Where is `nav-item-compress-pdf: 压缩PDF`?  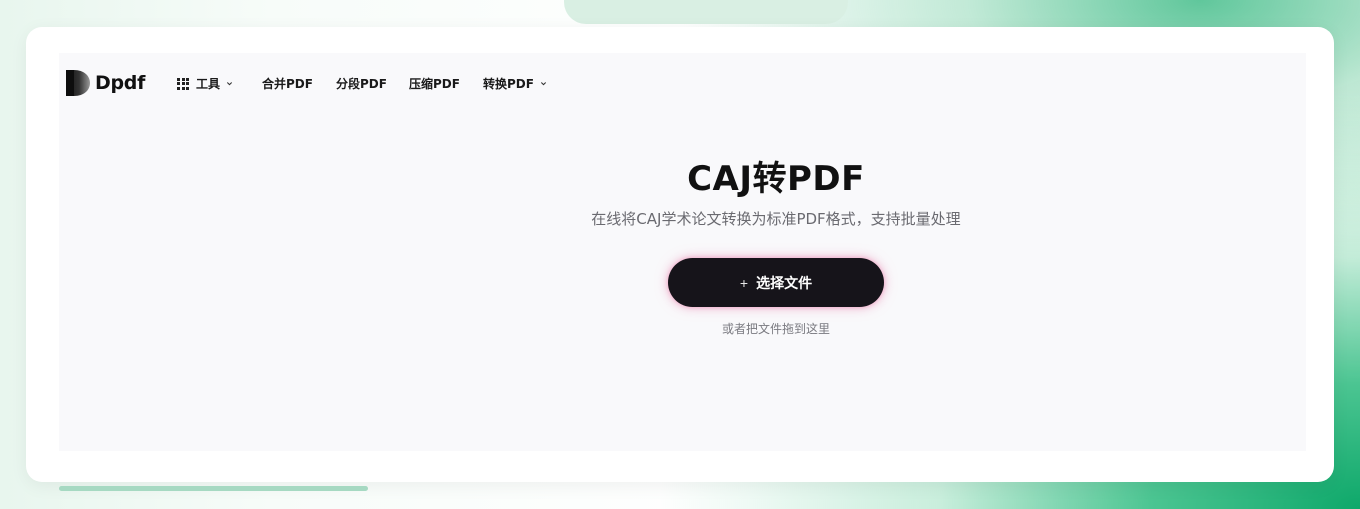
nav-item-compress-pdf: 压缩PDF is located at coordinates (434, 83).